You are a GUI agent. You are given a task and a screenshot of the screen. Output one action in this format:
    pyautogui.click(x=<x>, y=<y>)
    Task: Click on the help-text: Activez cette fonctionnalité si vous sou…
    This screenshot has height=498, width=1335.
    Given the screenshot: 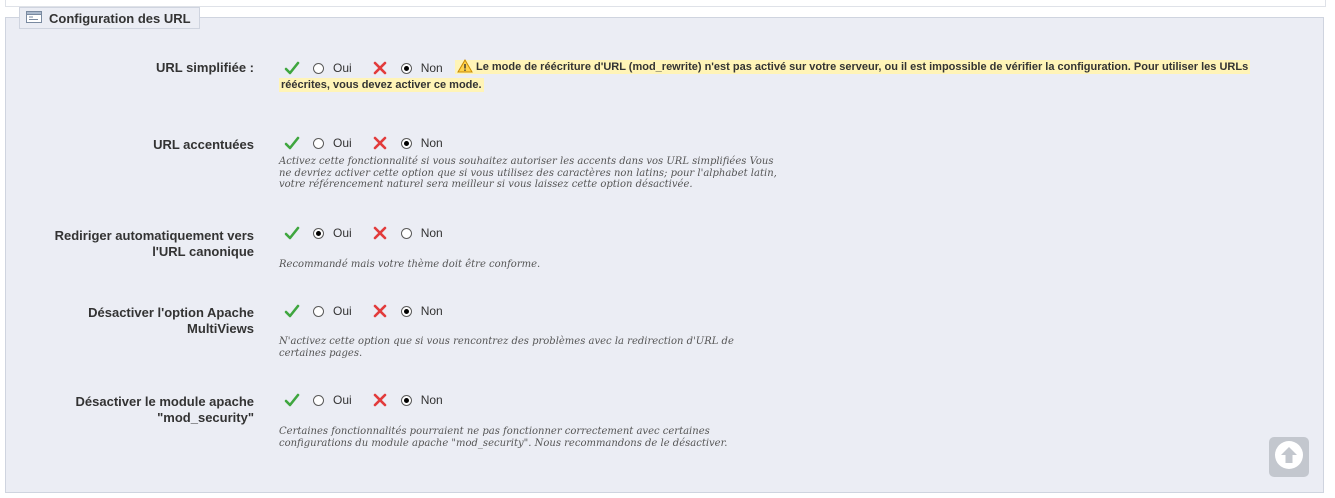 What is the action you would take?
    pyautogui.click(x=528, y=173)
    